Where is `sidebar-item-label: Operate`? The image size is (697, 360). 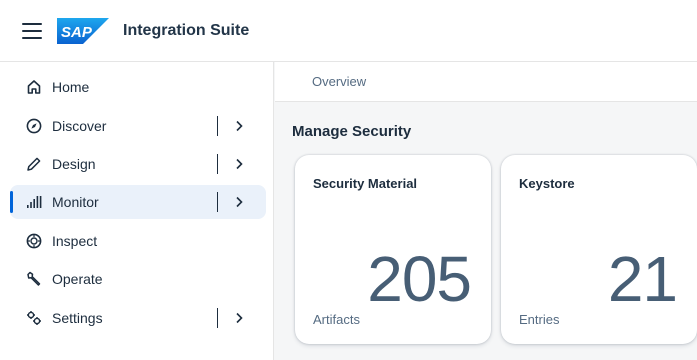
sidebar-item-label: Operate is located at coordinates (77, 279).